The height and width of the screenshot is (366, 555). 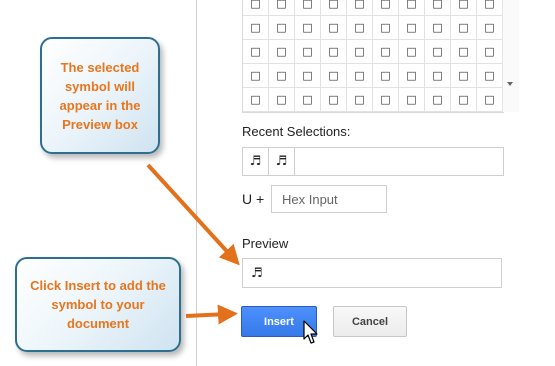 What do you see at coordinates (296, 131) in the screenshot?
I see `recent-selections-label: Recent Selections:` at bounding box center [296, 131].